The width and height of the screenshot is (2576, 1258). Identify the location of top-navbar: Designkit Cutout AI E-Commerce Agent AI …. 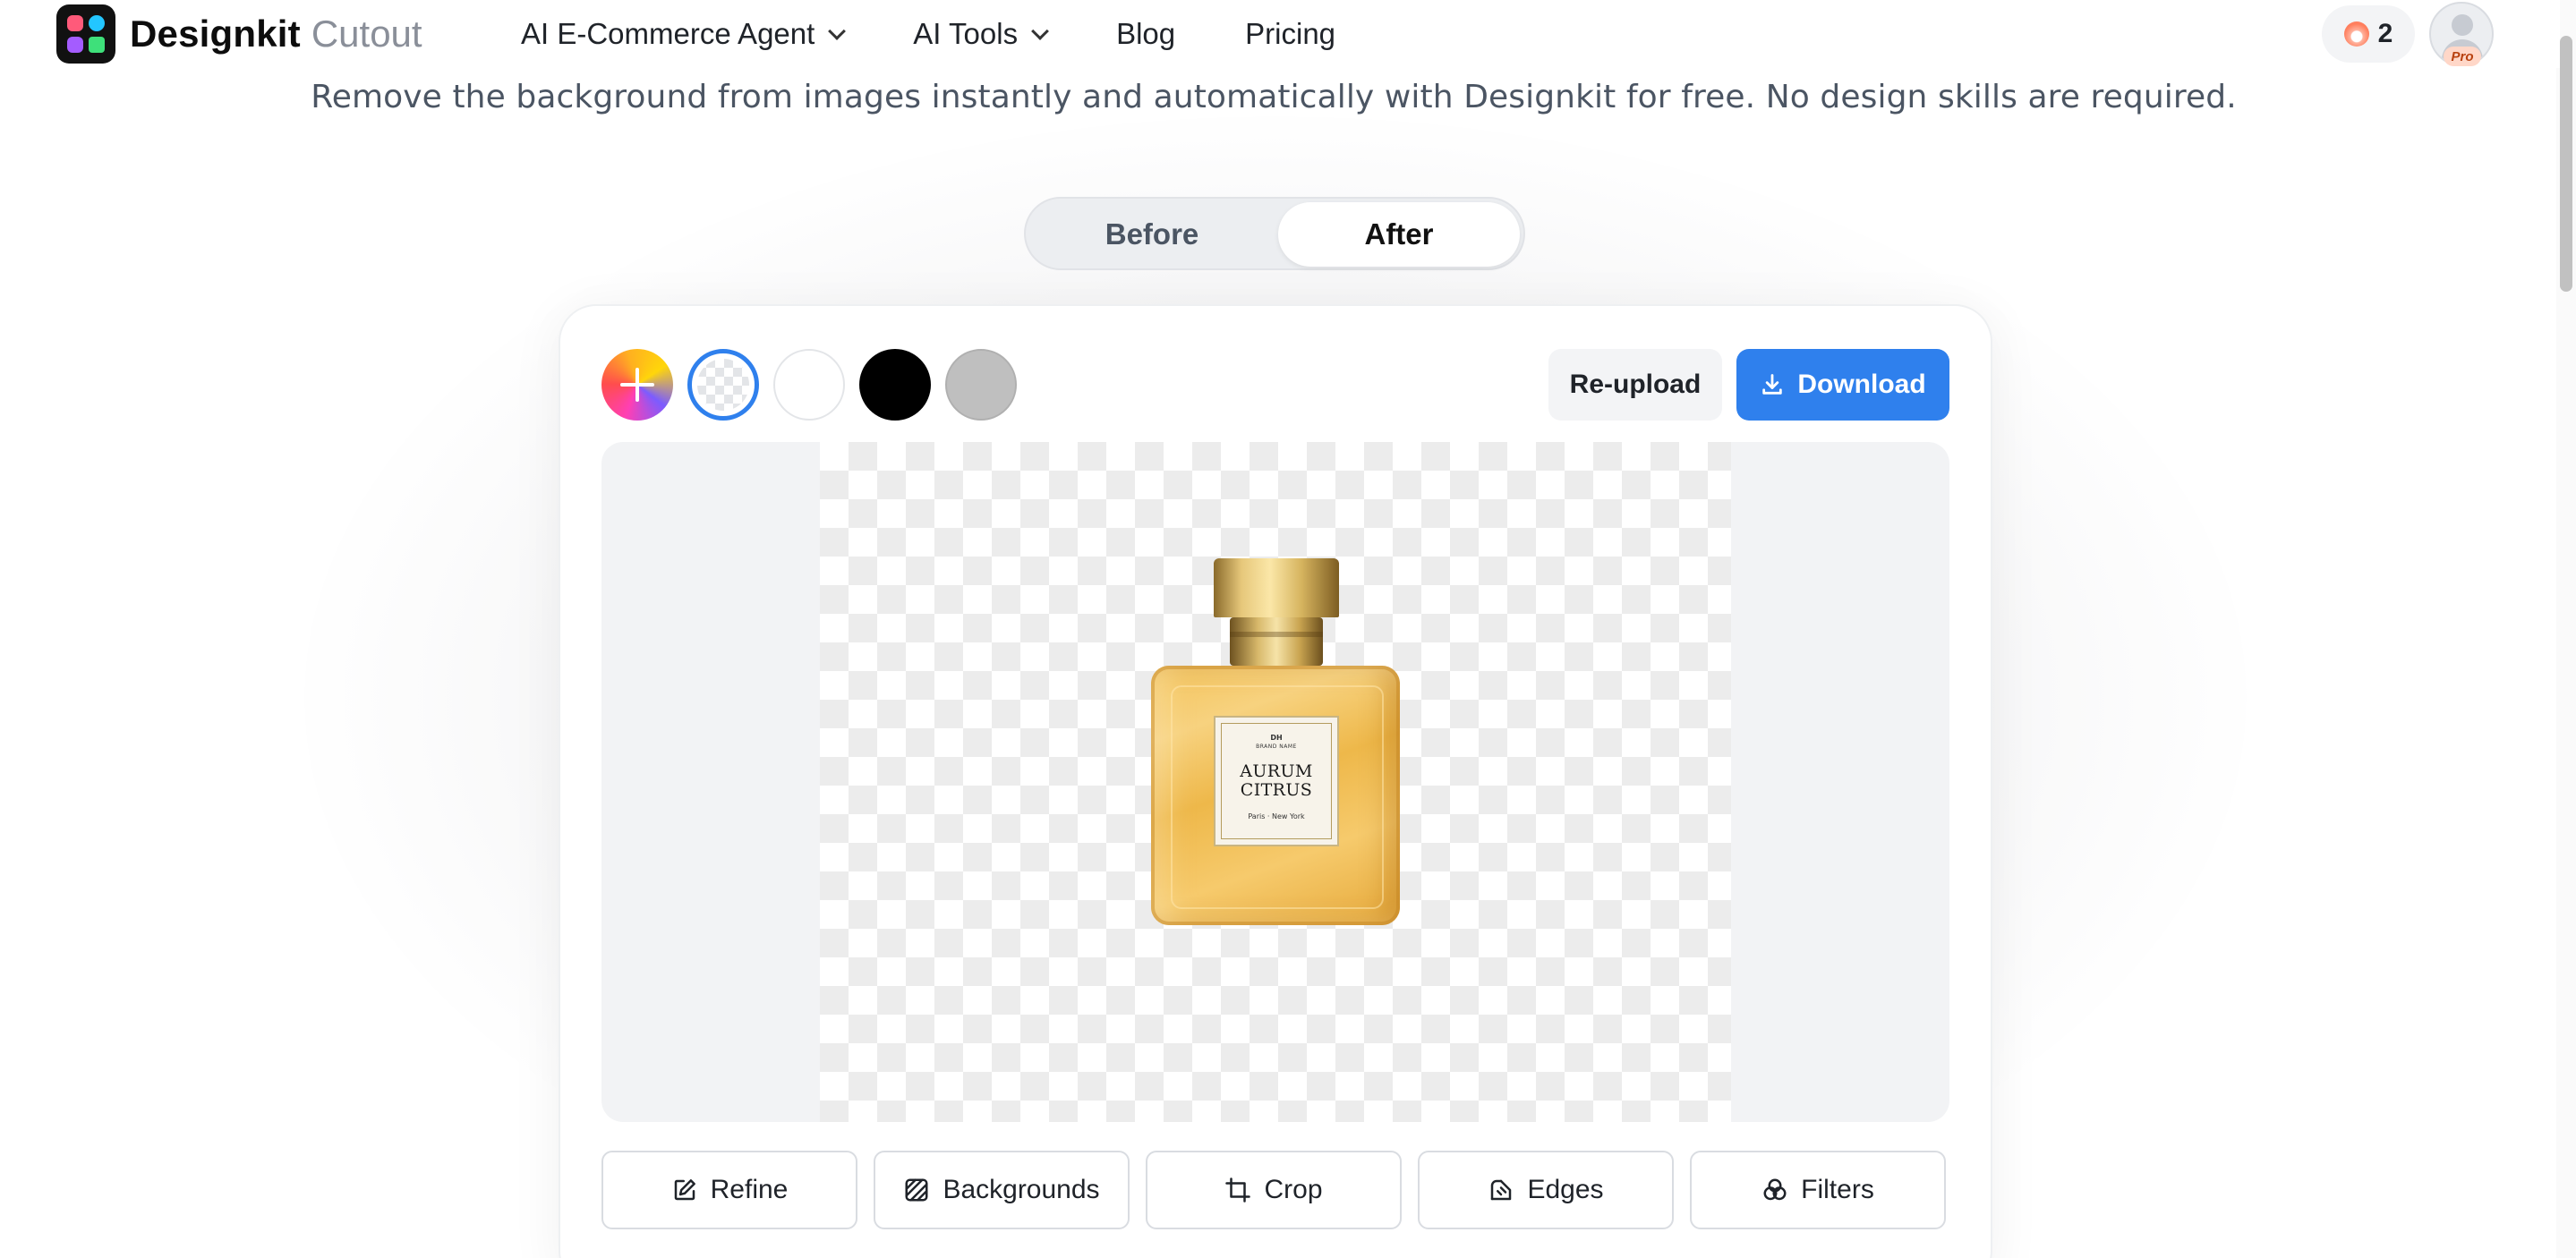
(1280, 34).